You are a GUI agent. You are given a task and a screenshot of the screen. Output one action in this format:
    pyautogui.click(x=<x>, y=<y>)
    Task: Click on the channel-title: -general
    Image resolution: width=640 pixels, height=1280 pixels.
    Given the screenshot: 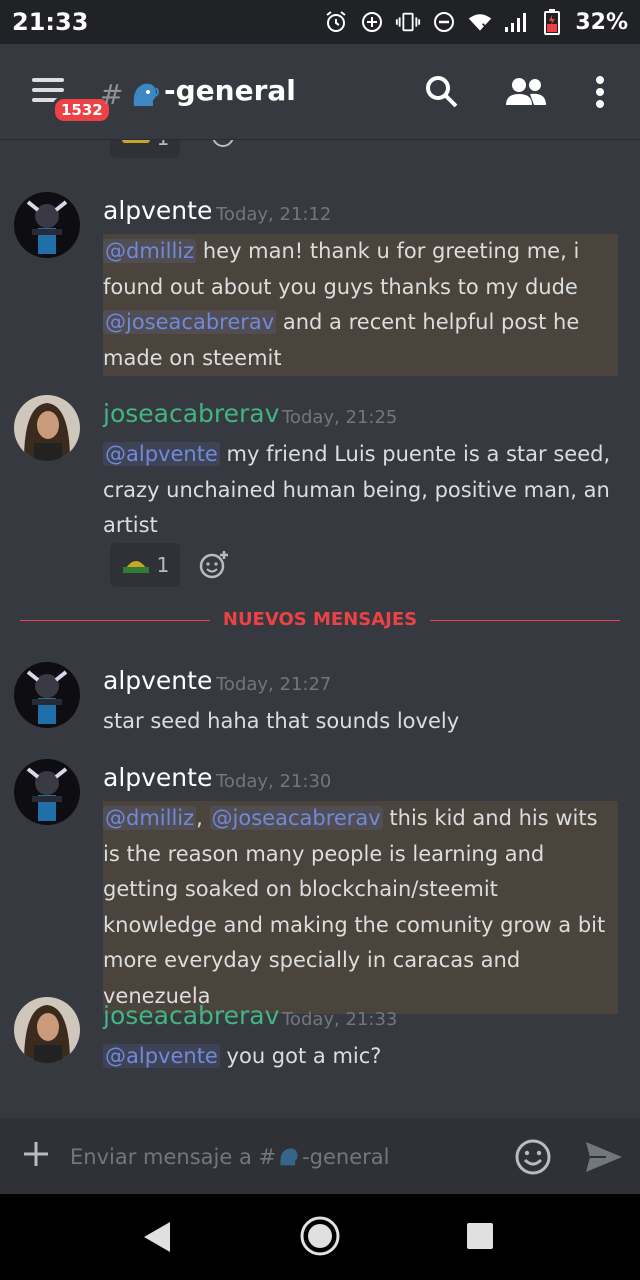 What is the action you would take?
    pyautogui.click(x=230, y=90)
    